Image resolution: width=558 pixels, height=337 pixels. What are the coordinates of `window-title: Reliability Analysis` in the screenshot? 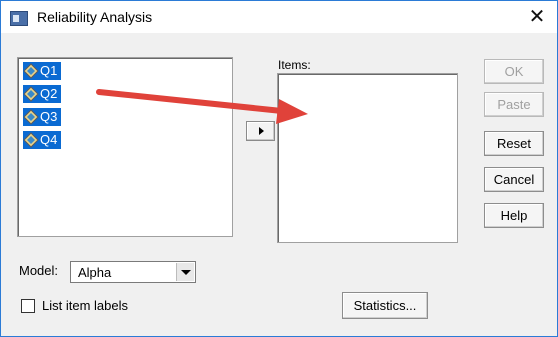 It's located at (95, 17).